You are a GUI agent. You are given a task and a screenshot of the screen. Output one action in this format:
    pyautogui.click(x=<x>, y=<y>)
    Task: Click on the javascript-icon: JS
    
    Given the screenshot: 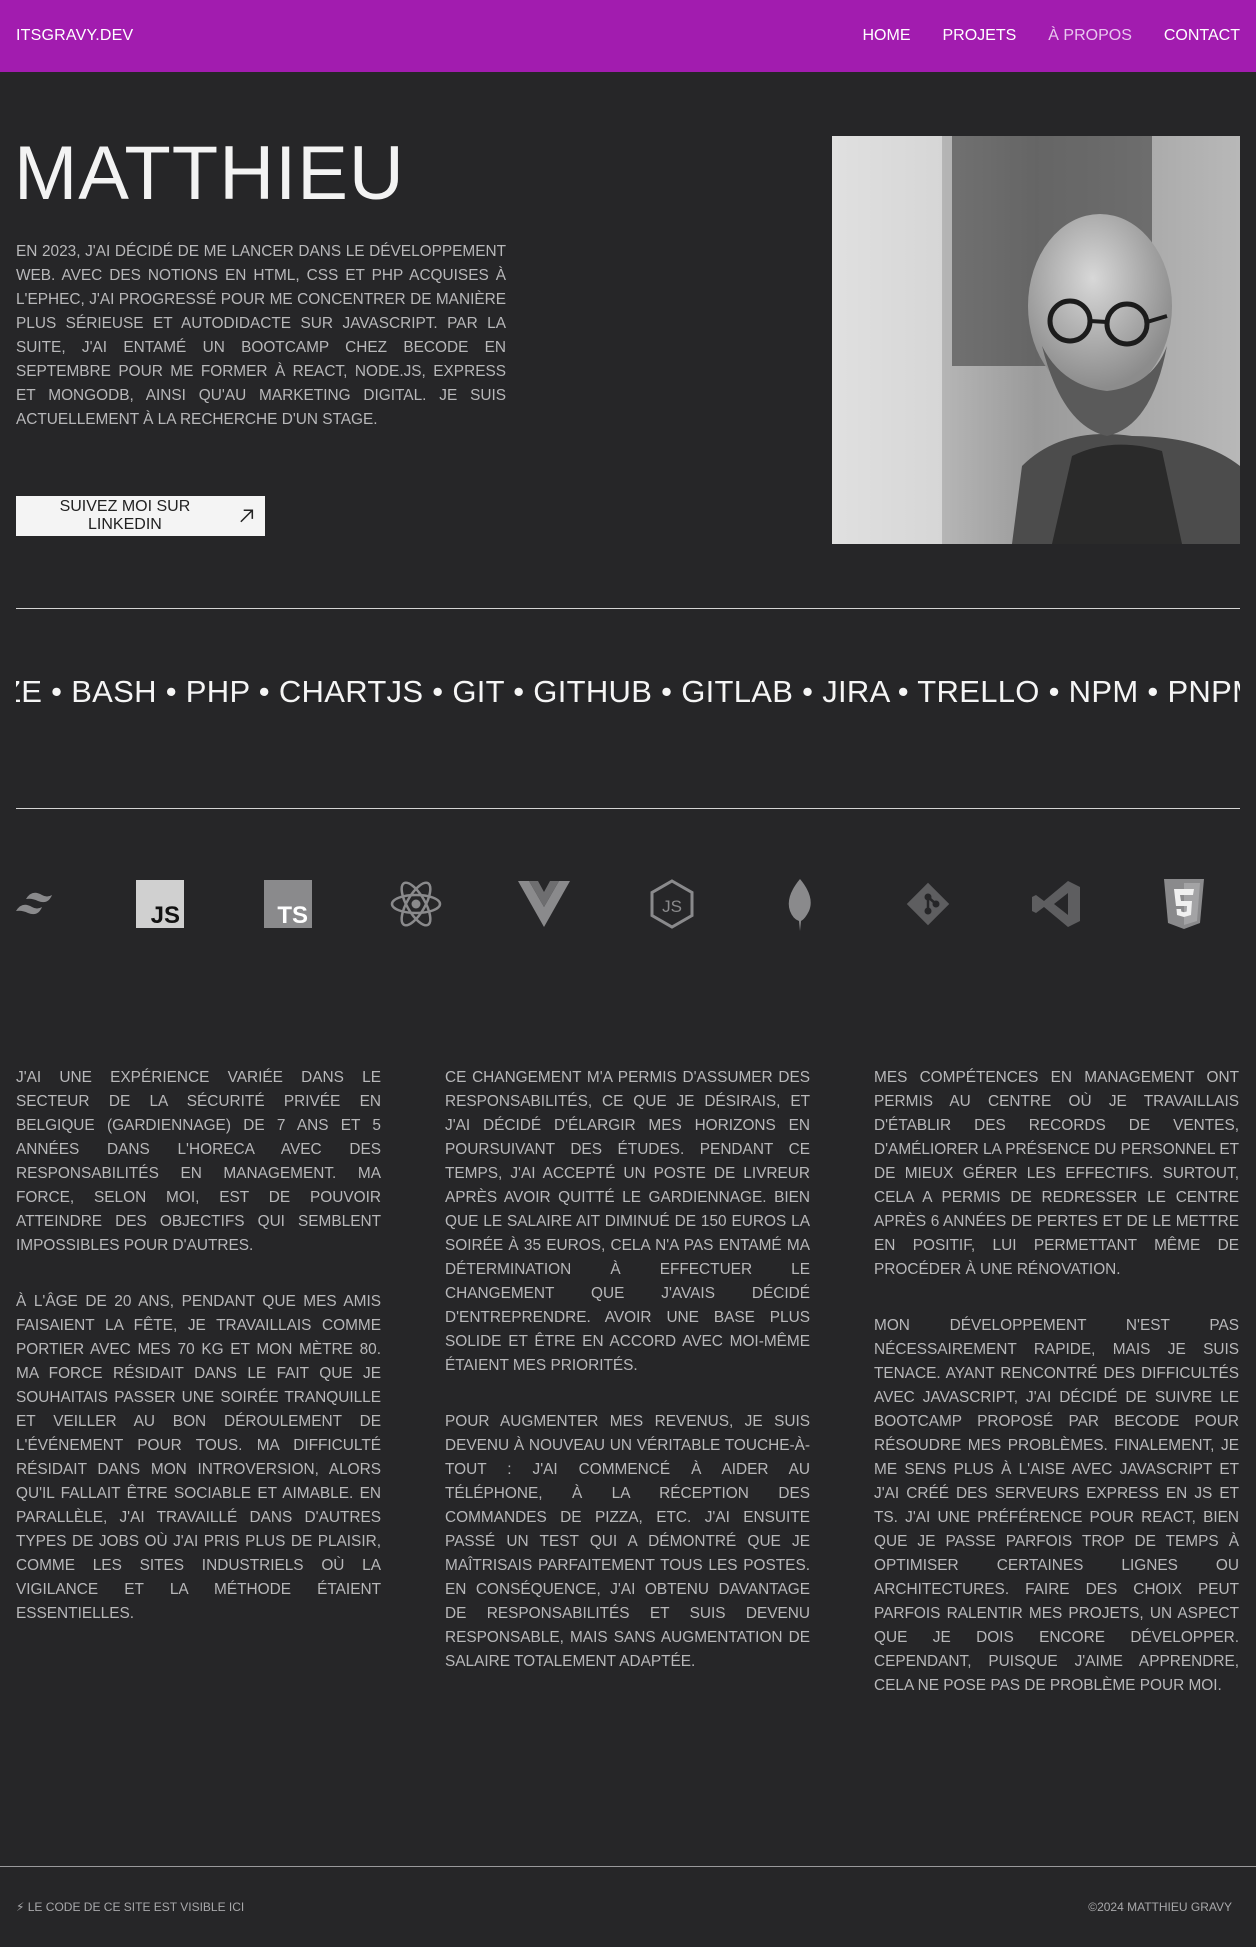 What is the action you would take?
    pyautogui.click(x=160, y=904)
    